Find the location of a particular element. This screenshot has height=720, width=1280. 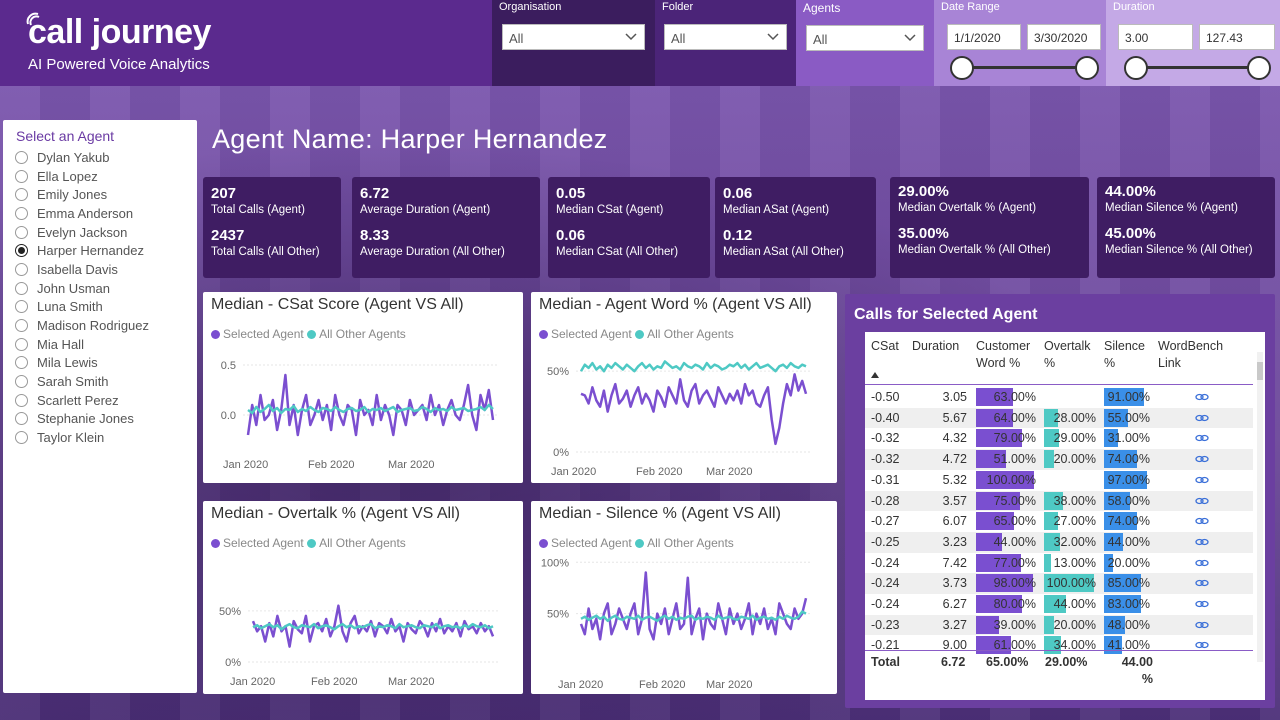

agent-option: Ella Lopez is located at coordinates (82, 176).